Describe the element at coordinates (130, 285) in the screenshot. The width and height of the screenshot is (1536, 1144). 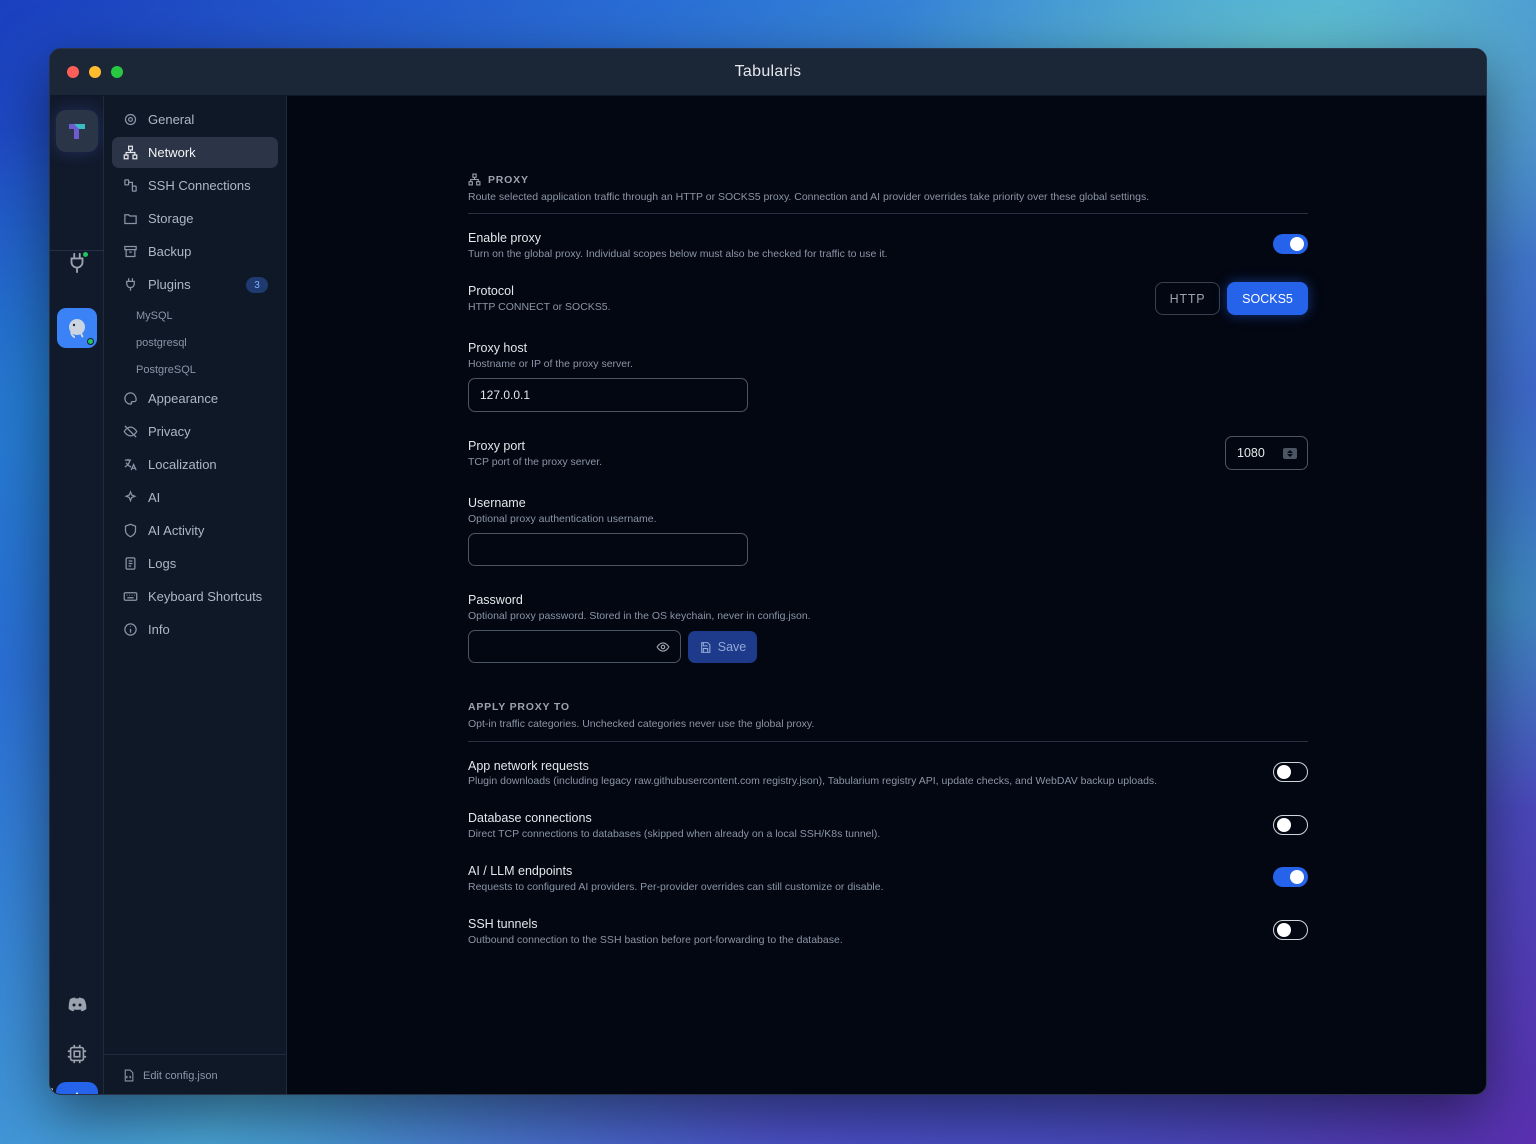
I see `plug-icon` at that location.